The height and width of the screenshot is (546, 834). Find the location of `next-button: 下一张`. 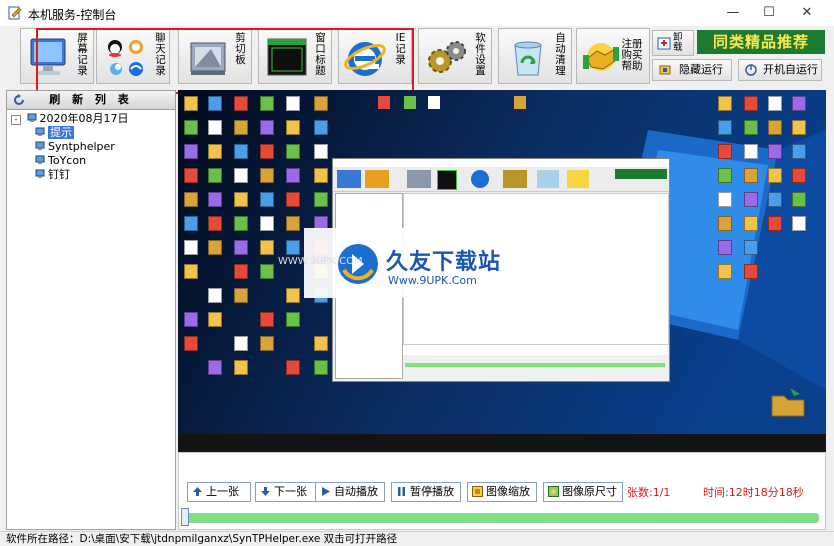

next-button: 下一张 is located at coordinates (287, 492).